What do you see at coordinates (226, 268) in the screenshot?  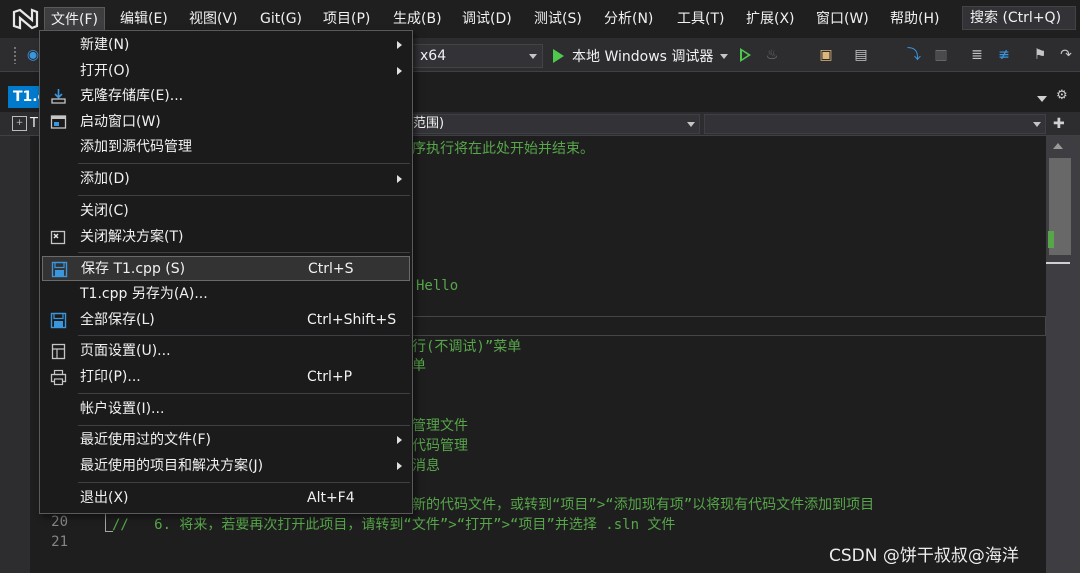 I see `menu-item-save: 保存 T1.cpp (S) Ctrl+S` at bounding box center [226, 268].